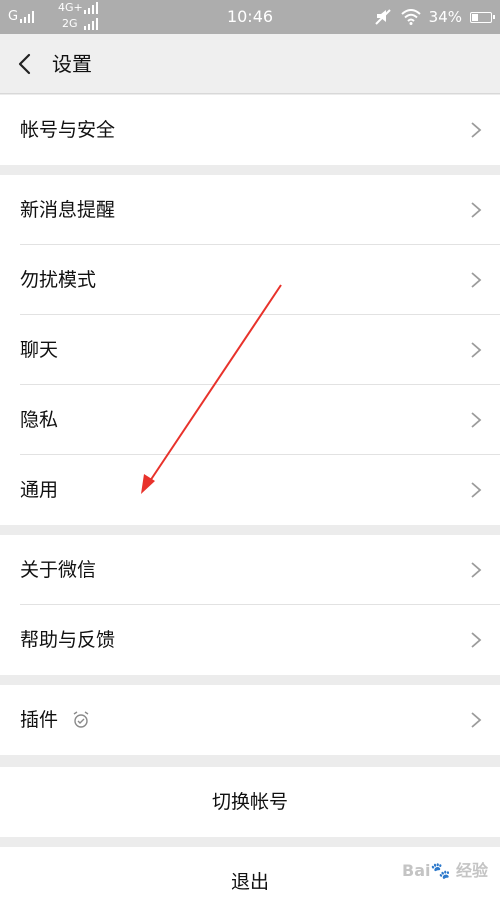 Image resolution: width=500 pixels, height=917 pixels. I want to click on settings-item-label: 插件, so click(39, 720).